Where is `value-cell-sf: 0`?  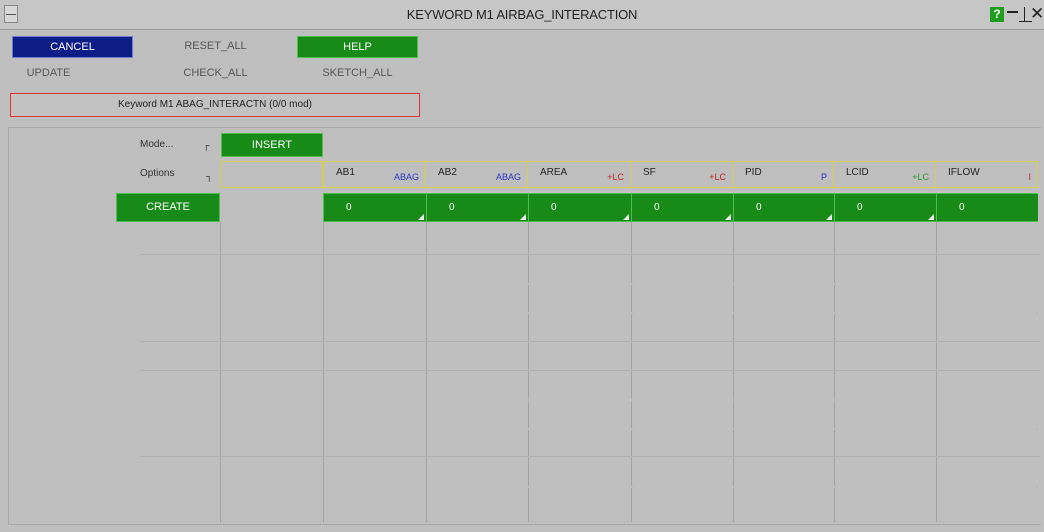 value-cell-sf: 0 is located at coordinates (682, 207).